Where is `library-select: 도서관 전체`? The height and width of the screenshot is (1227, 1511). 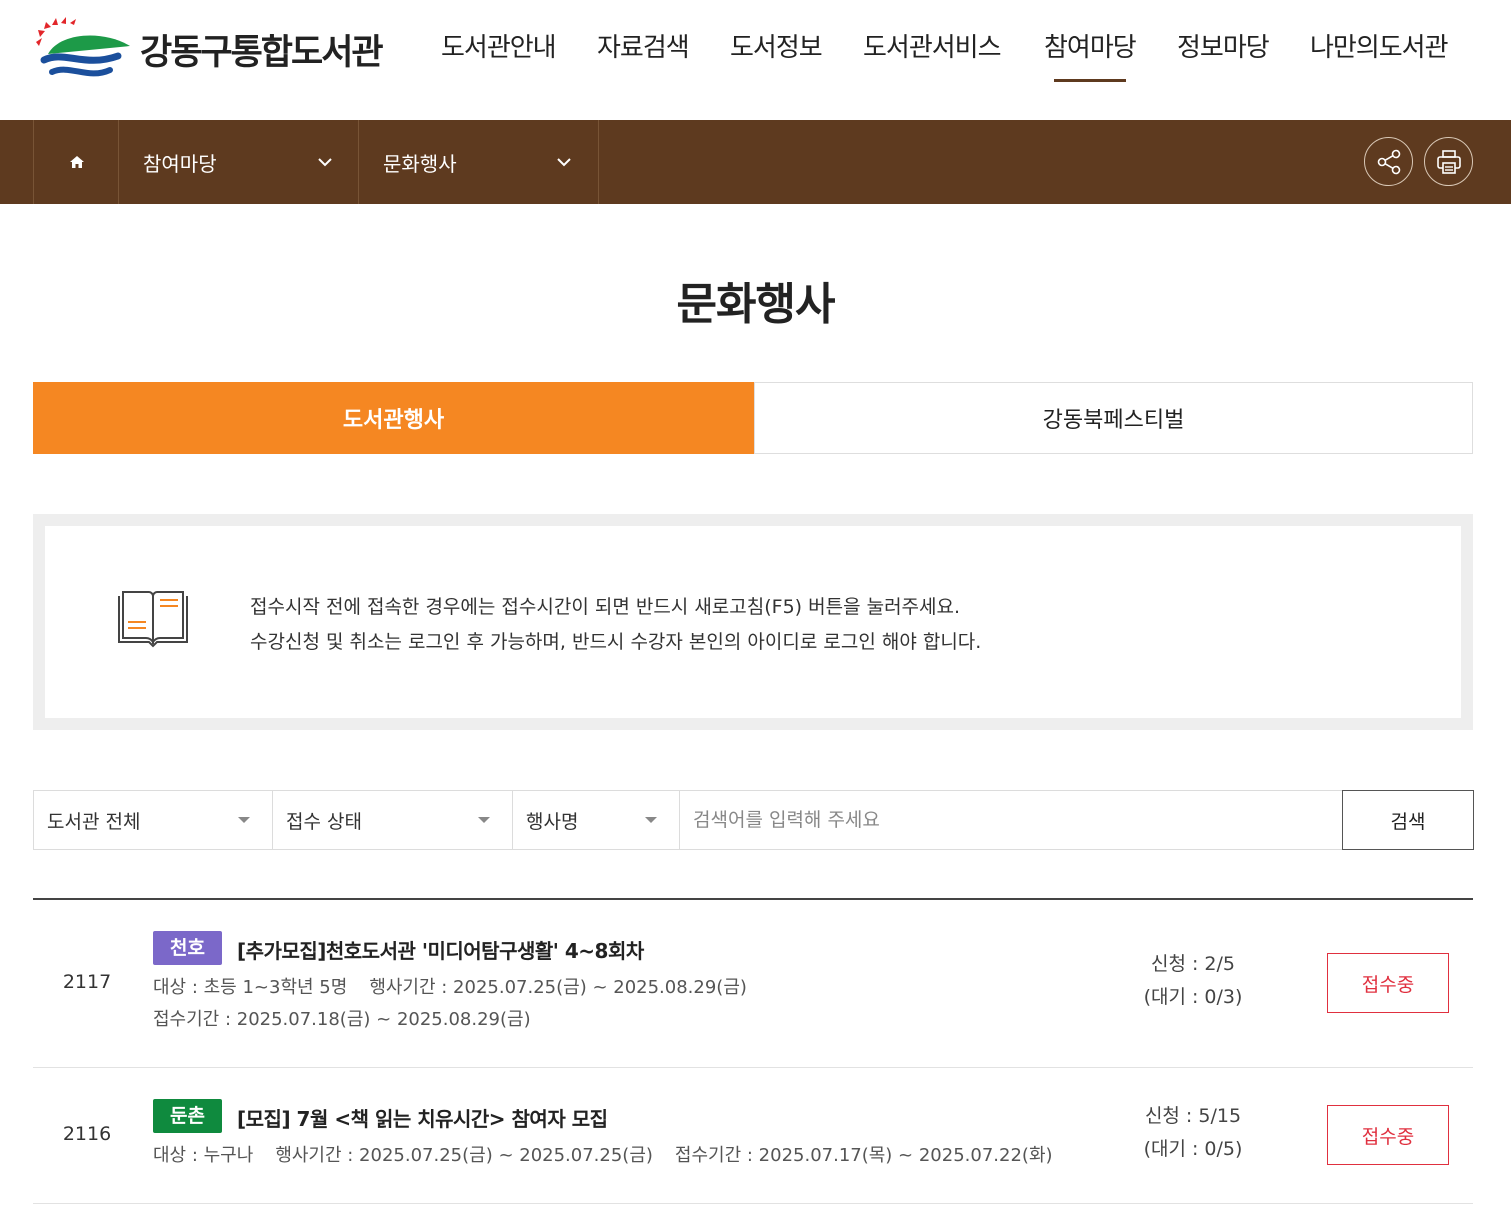
library-select: 도서관 전체 is located at coordinates (153, 820).